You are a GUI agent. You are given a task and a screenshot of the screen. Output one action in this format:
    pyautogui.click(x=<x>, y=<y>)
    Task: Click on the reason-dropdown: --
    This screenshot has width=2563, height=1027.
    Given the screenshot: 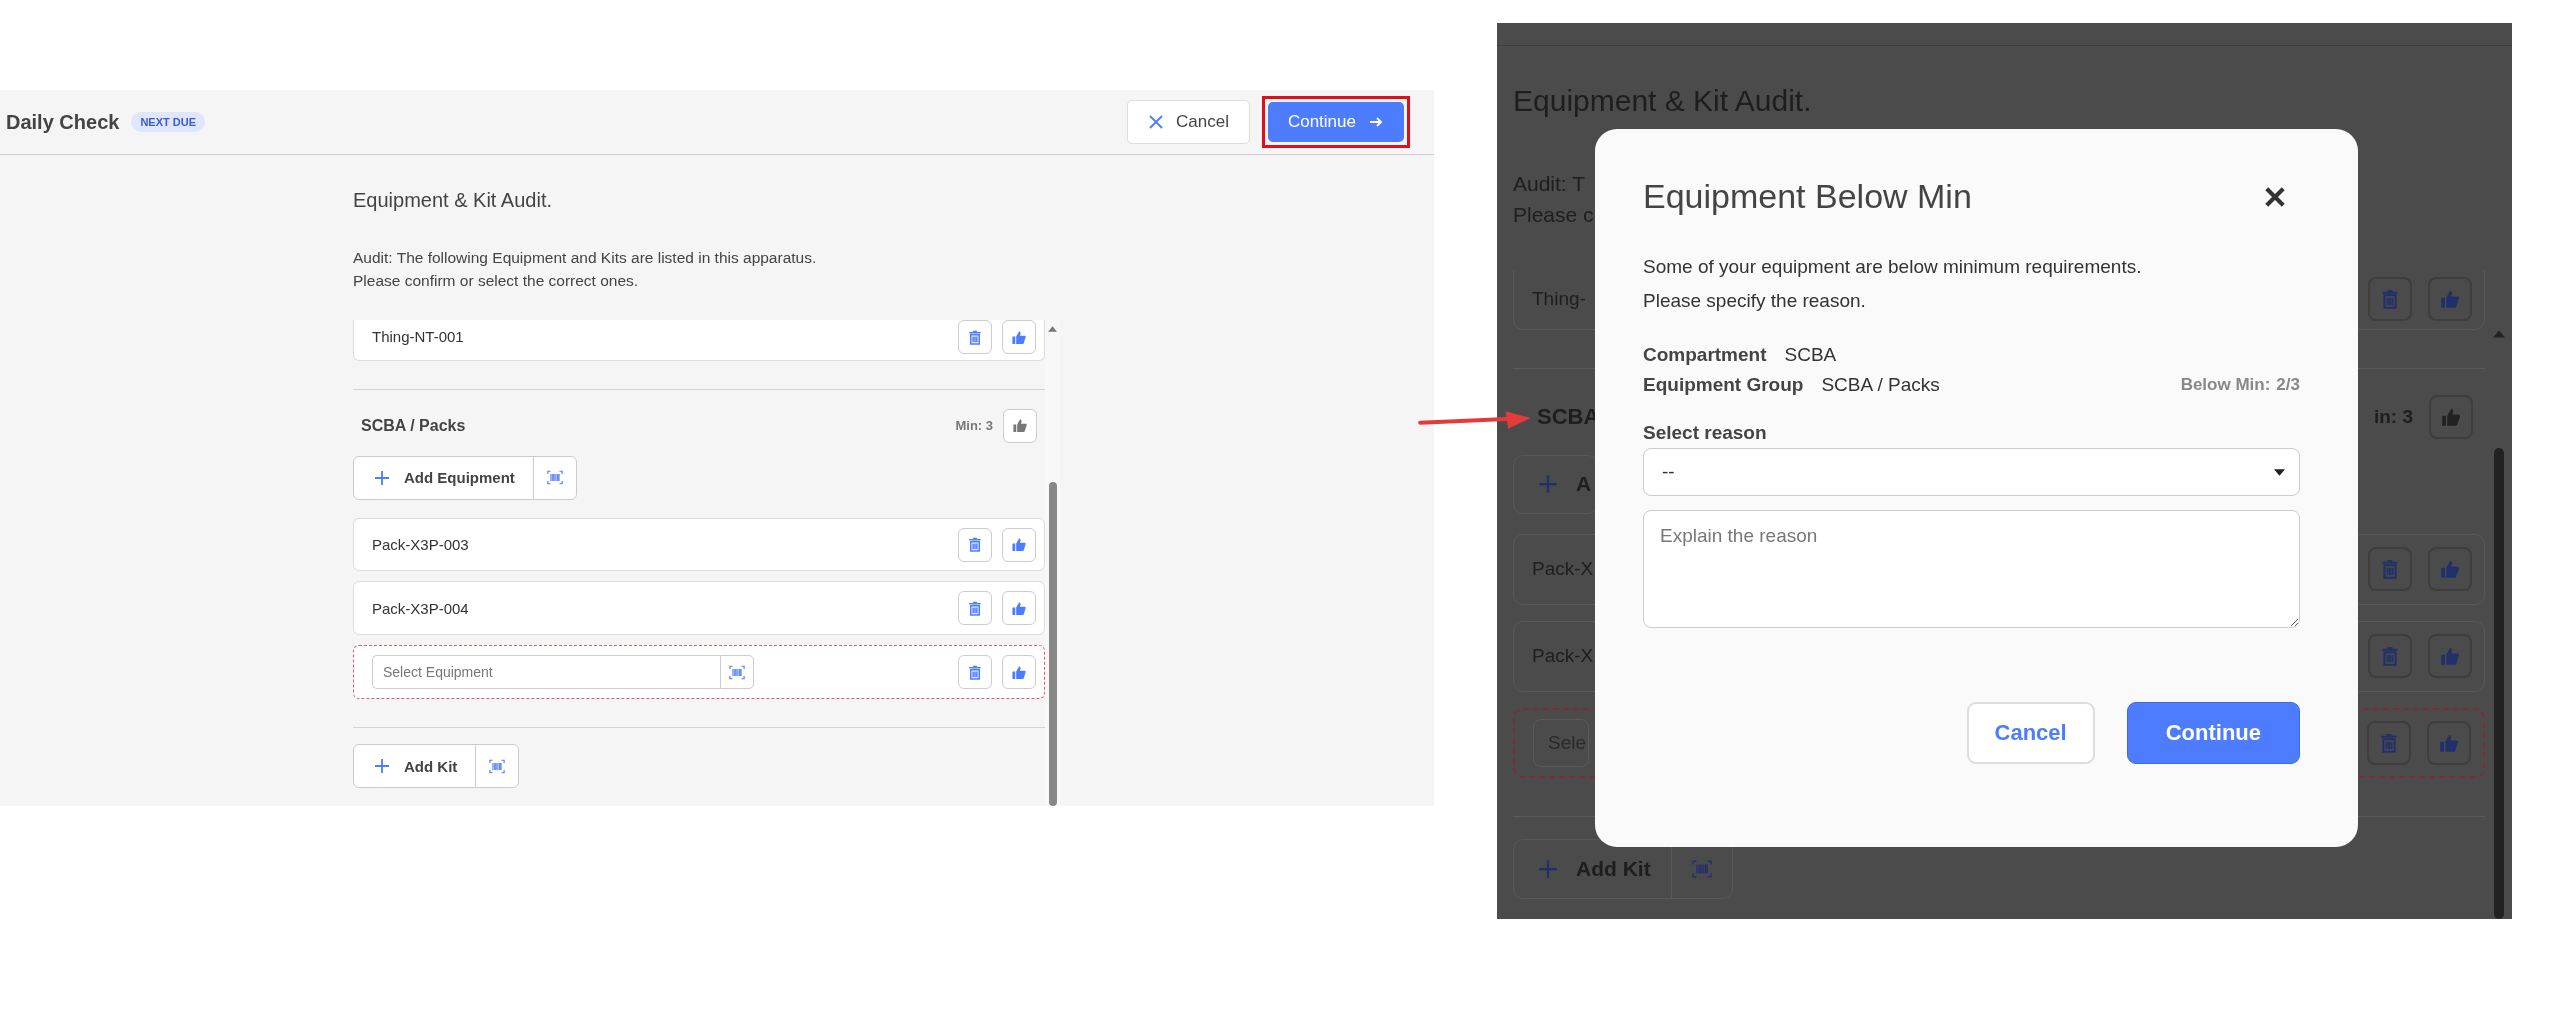 What is the action you would take?
    pyautogui.click(x=1971, y=472)
    